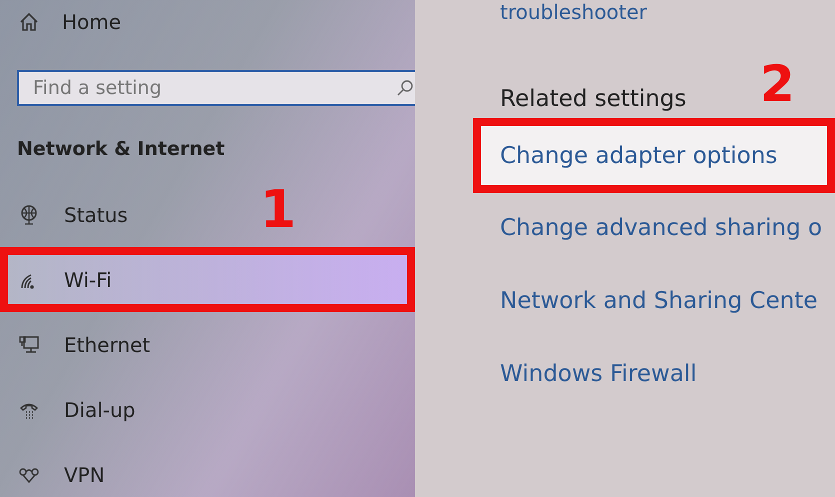 The image size is (835, 497). Describe the element at coordinates (667, 13) in the screenshot. I see `troubleshooter-link: troubleshooter` at that location.